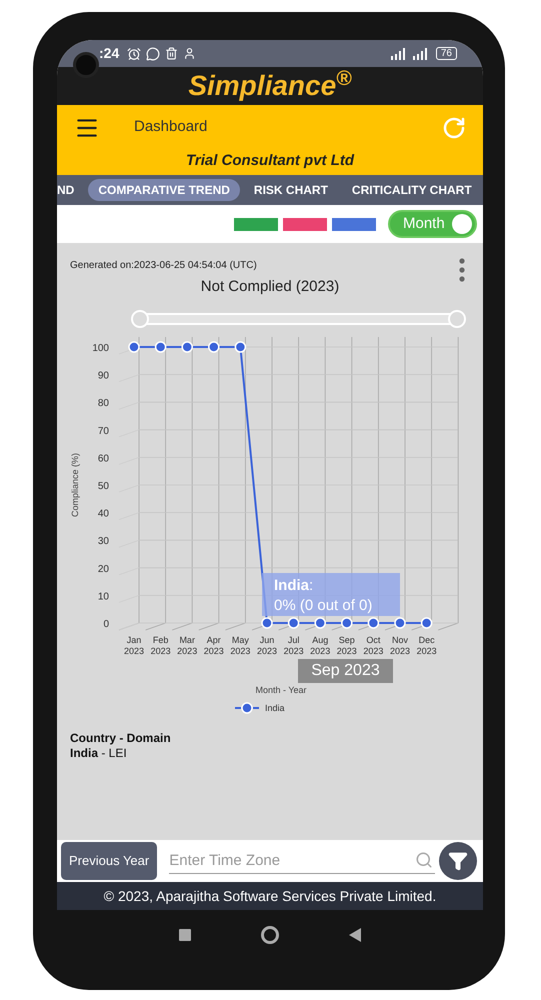 The width and height of the screenshot is (541, 1000). What do you see at coordinates (103, 376) in the screenshot?
I see `y-tick-label: 90` at bounding box center [103, 376].